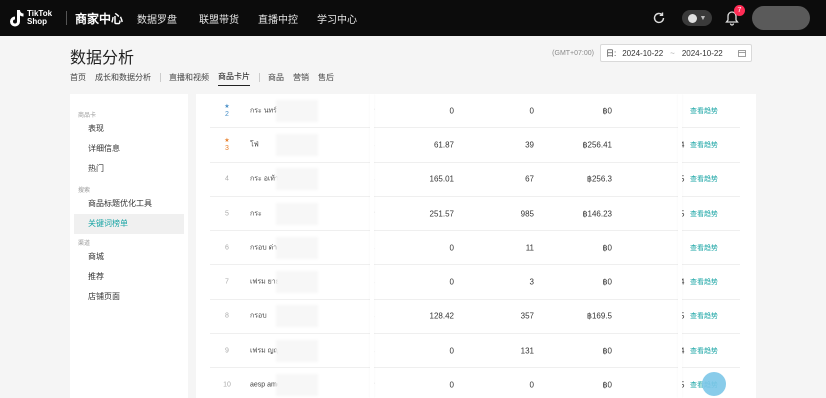 The image size is (826, 398). I want to click on notifications-button: 7, so click(734, 15).